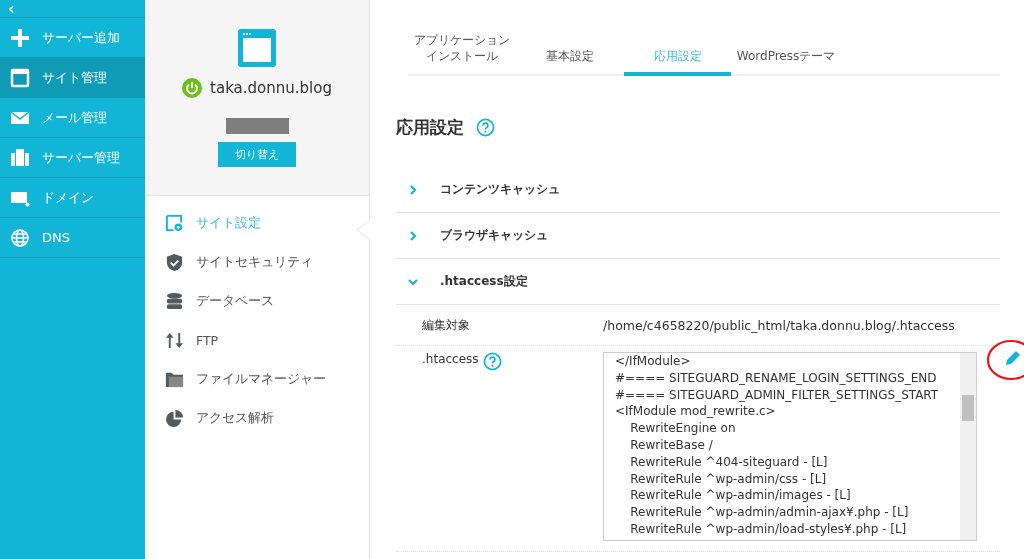 Image resolution: width=1024 pixels, height=559 pixels. Describe the element at coordinates (446, 325) in the screenshot. I see `field-label: 編集対象` at that location.